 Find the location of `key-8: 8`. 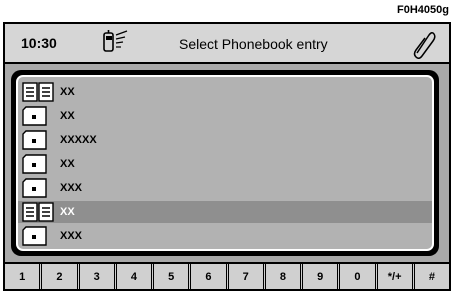

key-8: 8 is located at coordinates (284, 276).